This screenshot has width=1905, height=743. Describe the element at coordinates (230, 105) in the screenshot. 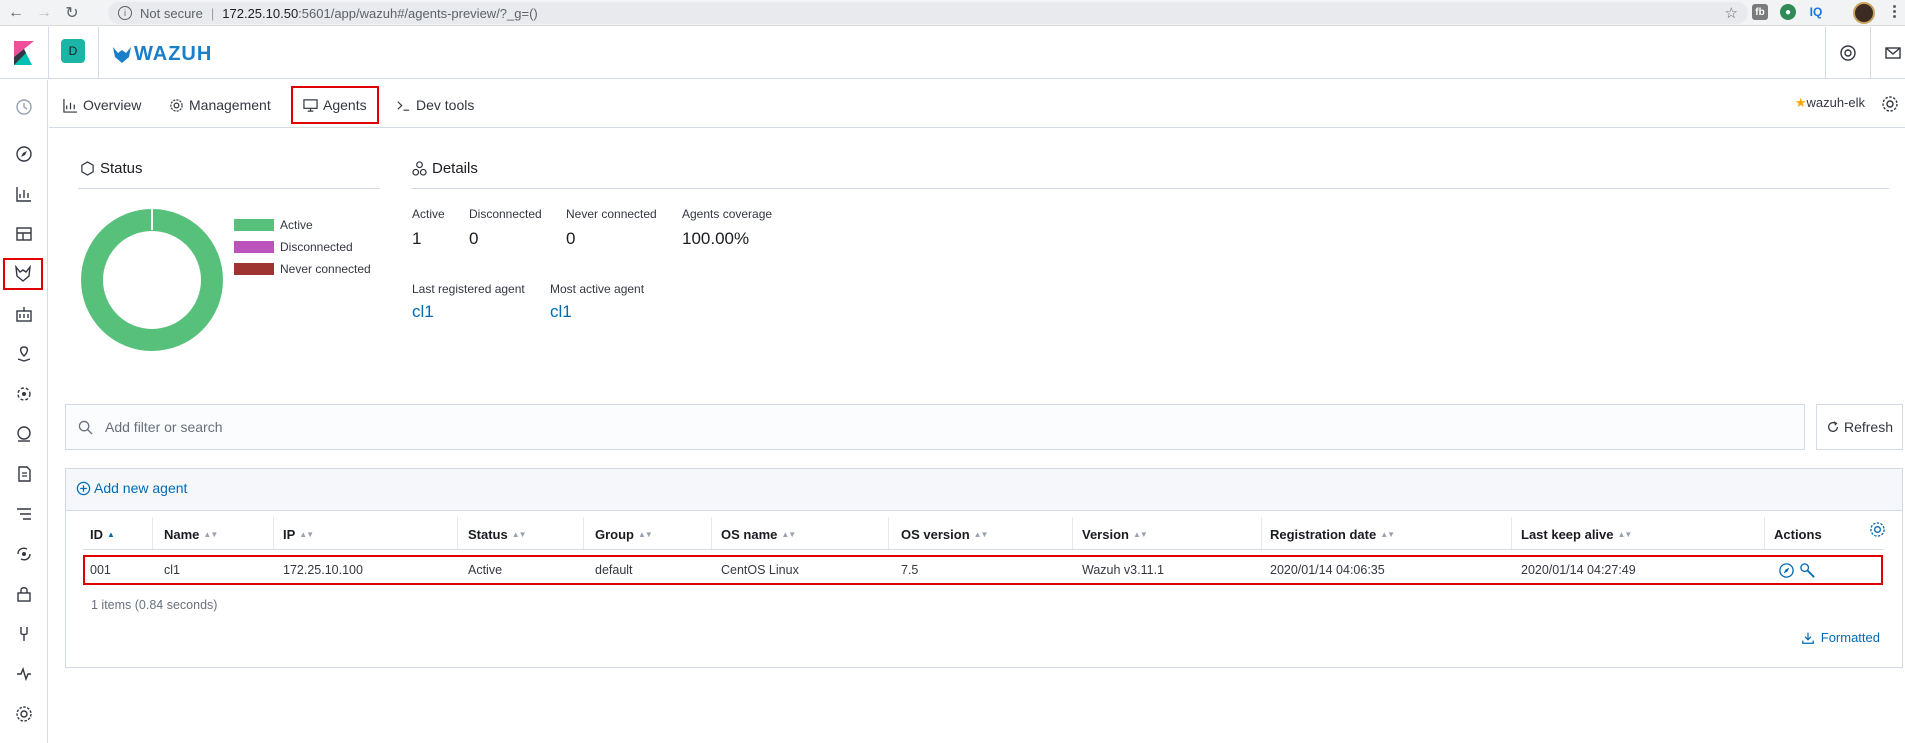

I see `tab-label: Management` at that location.